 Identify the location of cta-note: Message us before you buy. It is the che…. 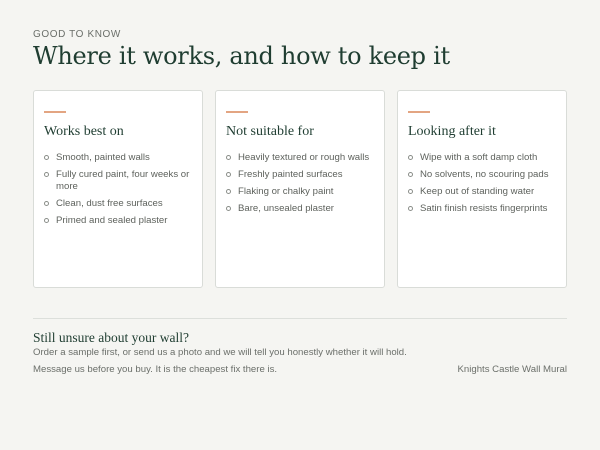
(155, 369).